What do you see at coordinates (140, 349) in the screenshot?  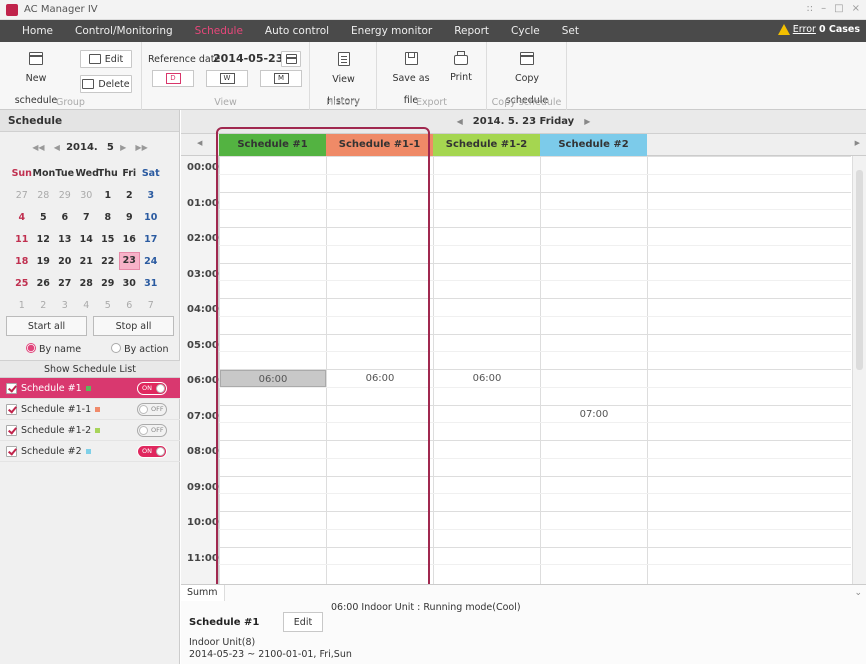 I see `by-action-radio: By action` at bounding box center [140, 349].